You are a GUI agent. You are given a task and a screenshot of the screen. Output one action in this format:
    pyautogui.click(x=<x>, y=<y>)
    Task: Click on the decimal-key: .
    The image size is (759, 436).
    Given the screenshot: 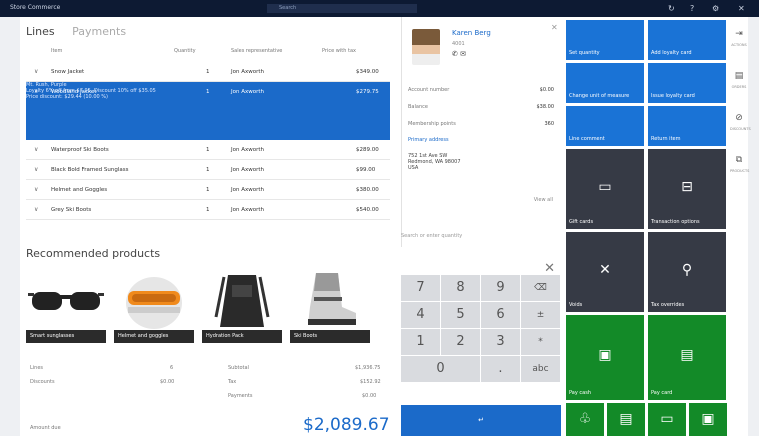 What is the action you would take?
    pyautogui.click(x=500, y=369)
    